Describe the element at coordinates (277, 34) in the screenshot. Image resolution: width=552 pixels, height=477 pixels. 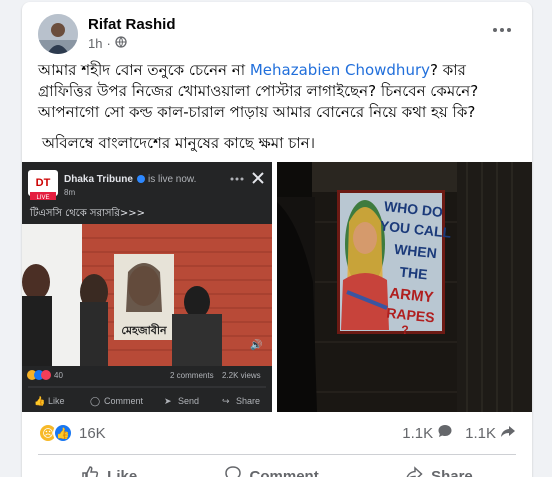
I see `post-header: Rifat Rashid 1h ·` at that location.